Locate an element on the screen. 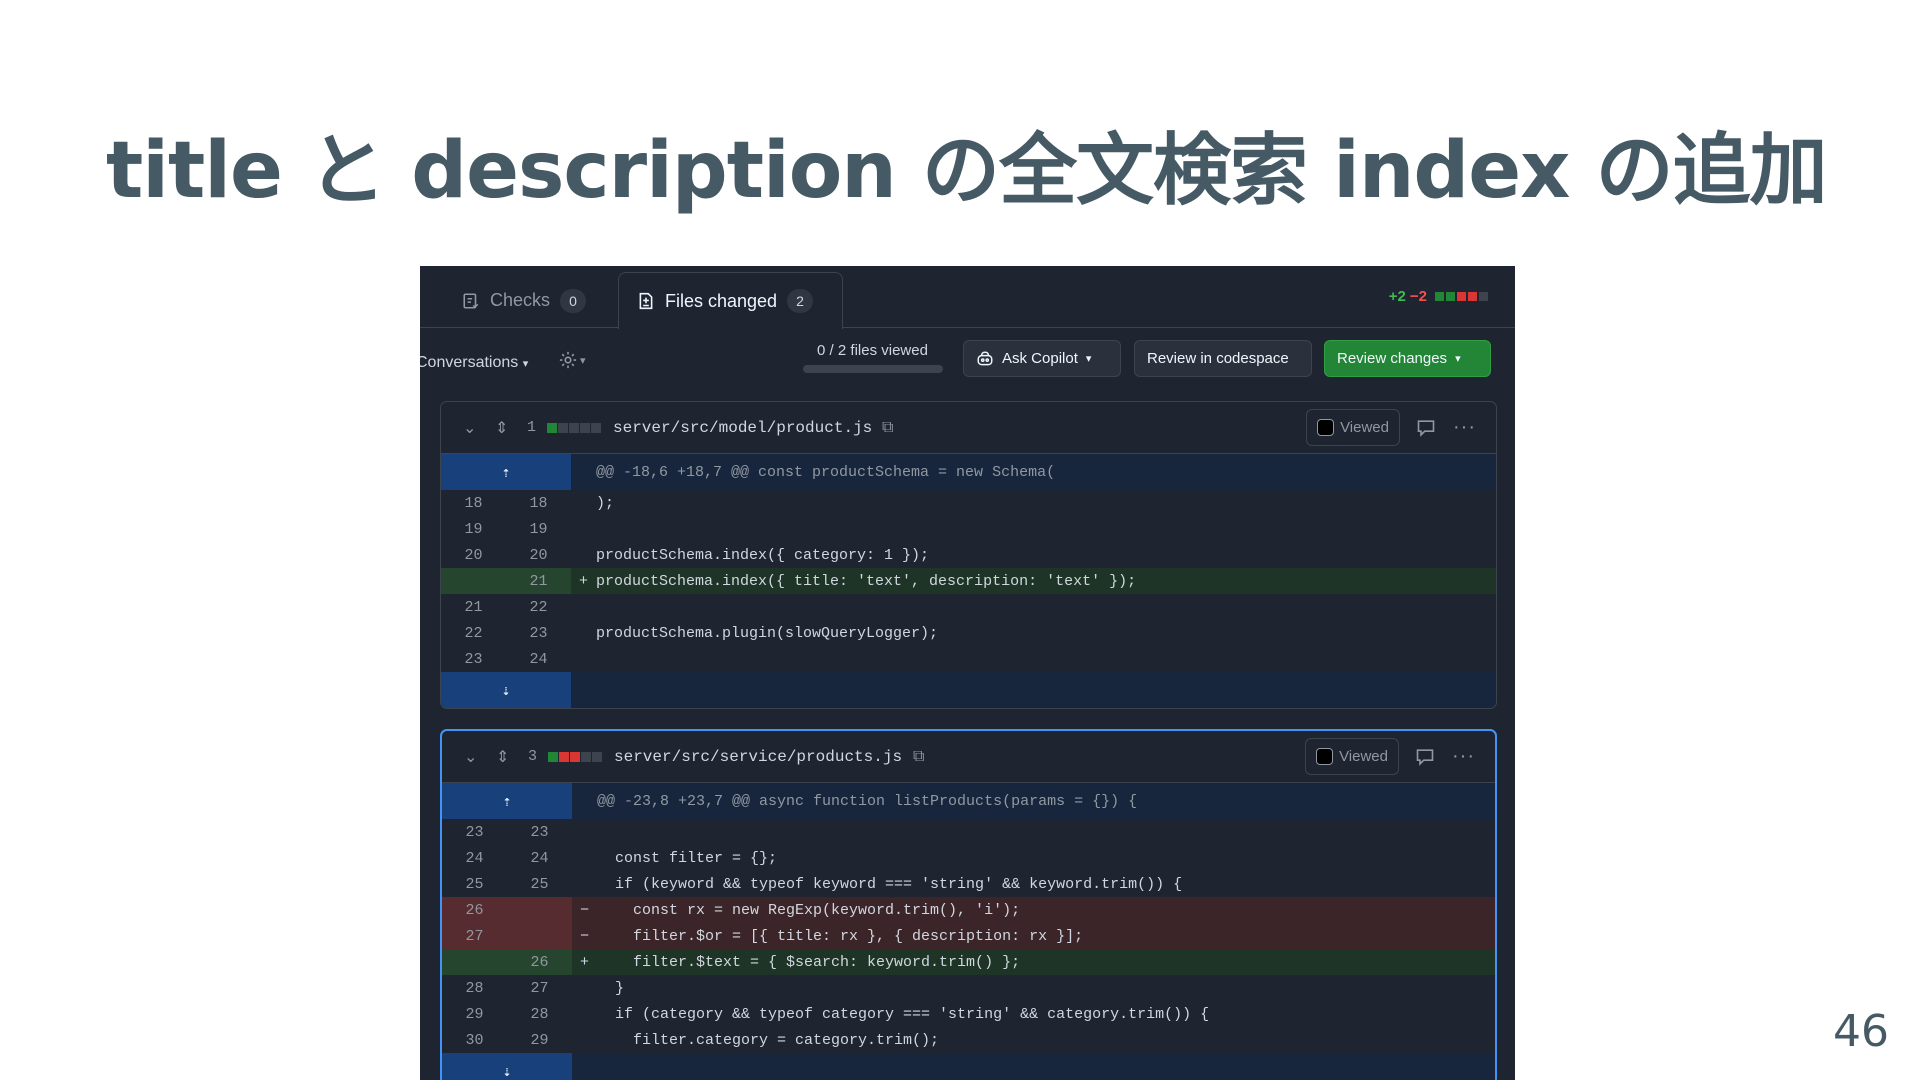 The height and width of the screenshot is (1080, 1920). file-diffstat-blocks is located at coordinates (574, 427).